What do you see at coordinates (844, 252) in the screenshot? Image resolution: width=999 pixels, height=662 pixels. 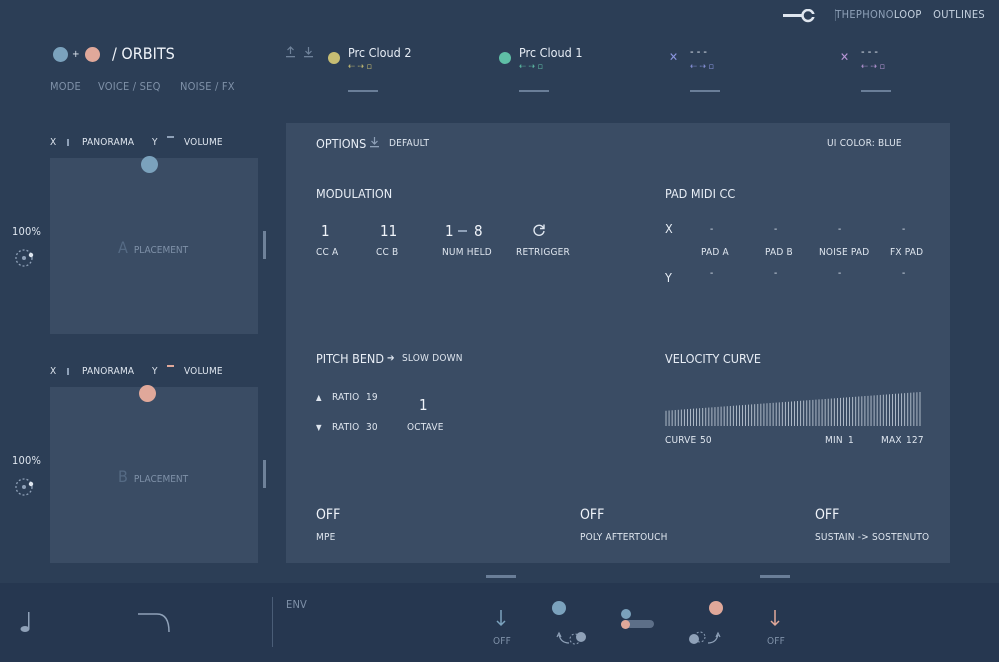 I see `col-noise-pad: NOISE PAD` at bounding box center [844, 252].